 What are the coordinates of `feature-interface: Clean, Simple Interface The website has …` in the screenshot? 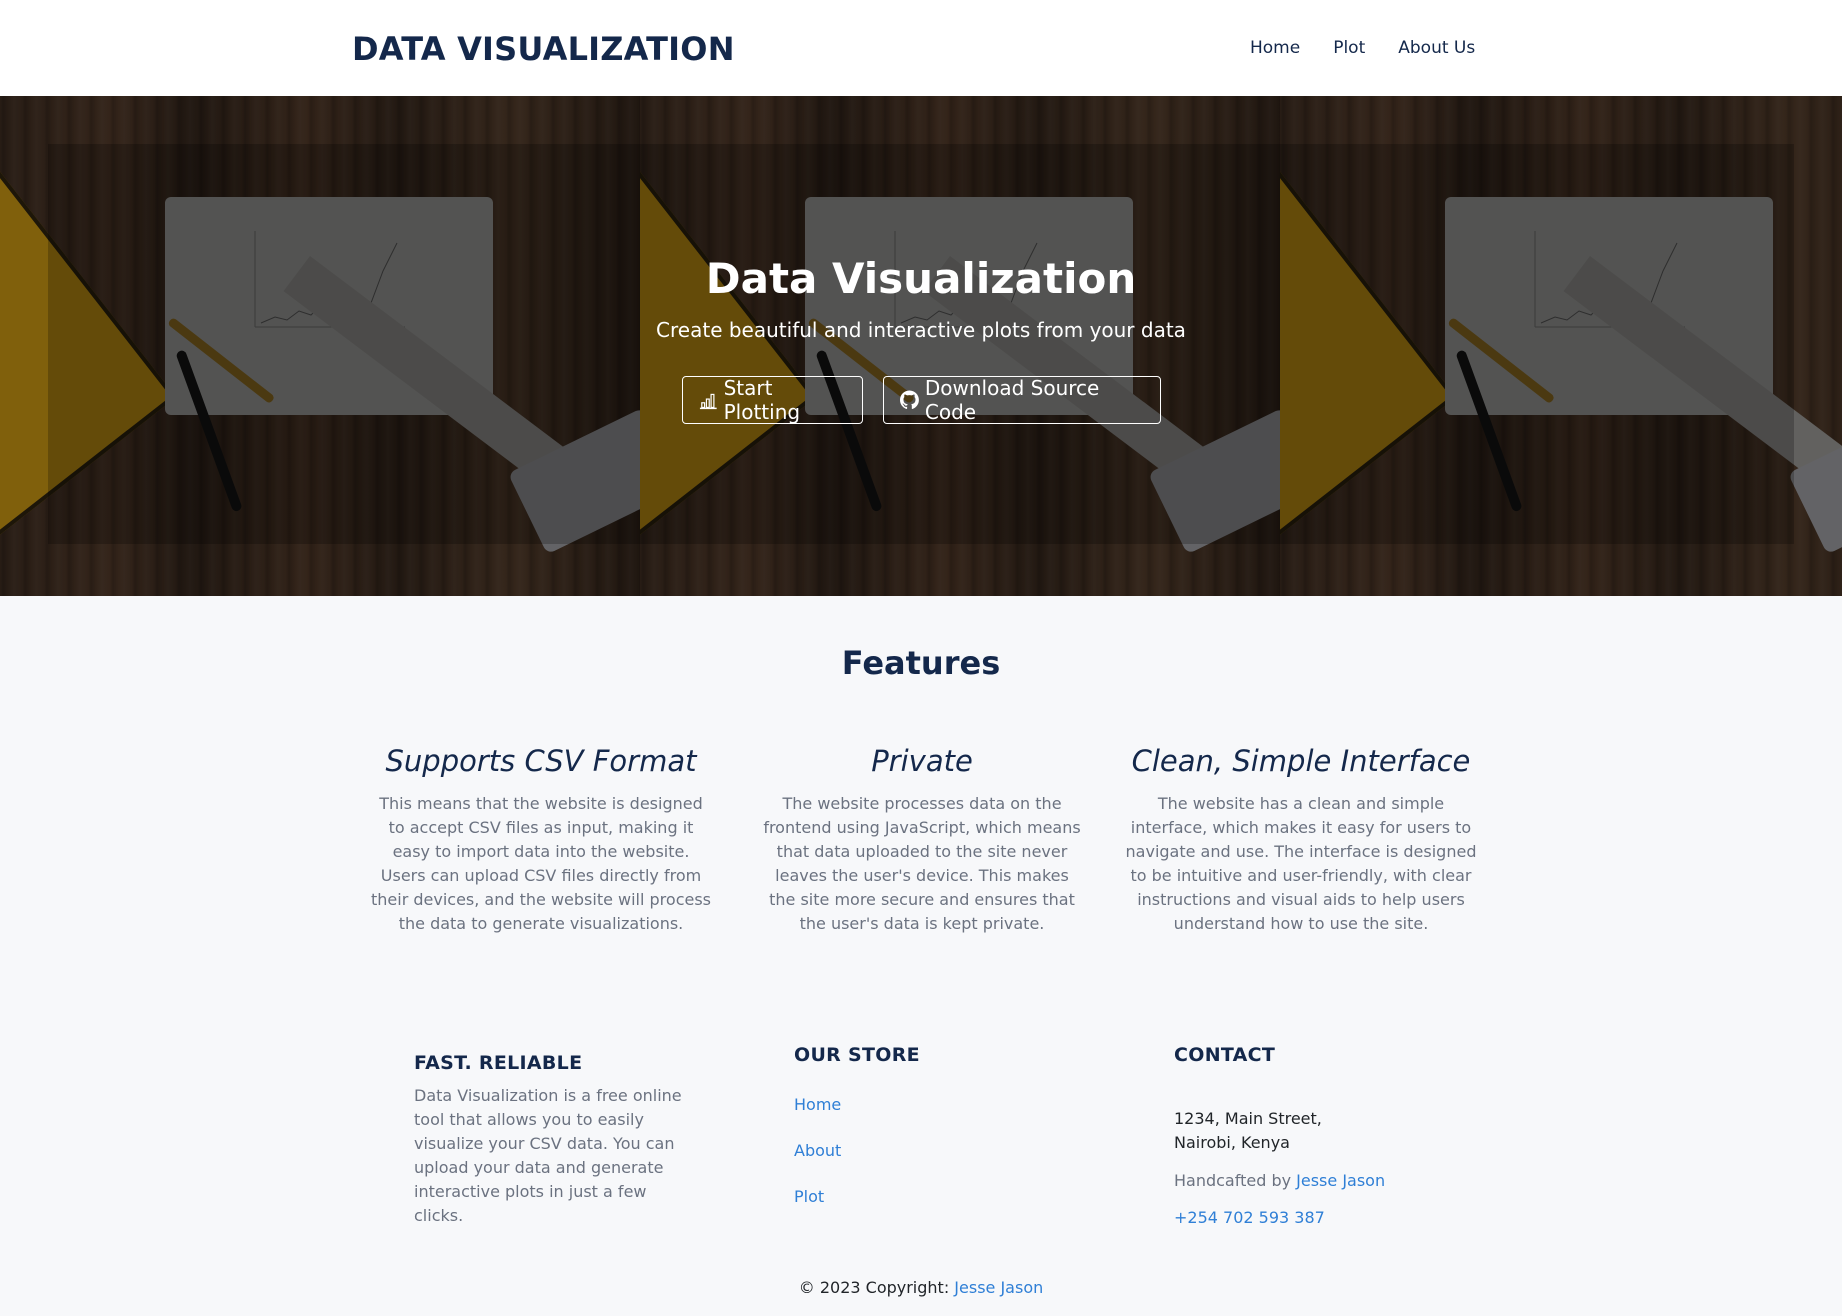 It's located at (1301, 840).